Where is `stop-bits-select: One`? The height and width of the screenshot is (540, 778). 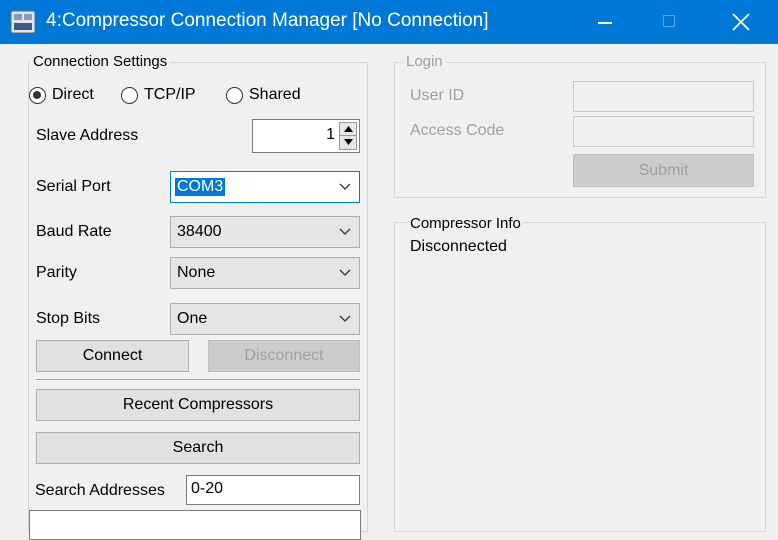
stop-bits-select: One is located at coordinates (265, 319).